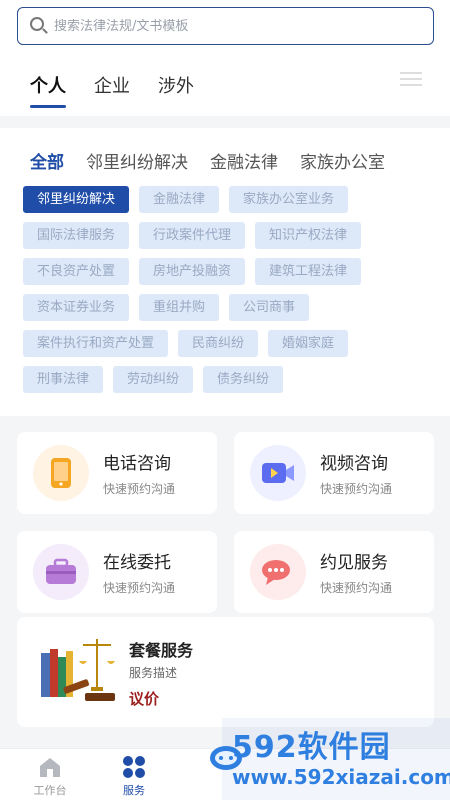 The width and height of the screenshot is (450, 800). I want to click on package-description: 服务描述, so click(153, 673).